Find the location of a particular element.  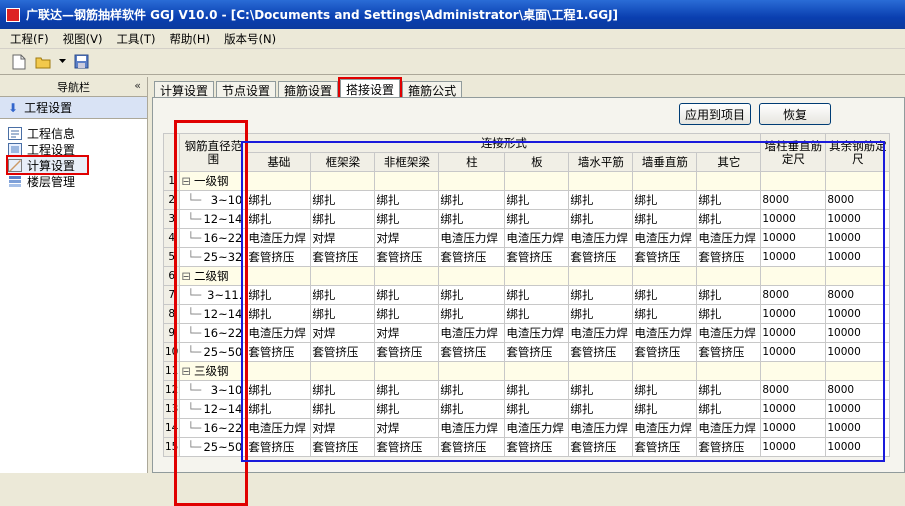

save-icon is located at coordinates (81, 62).